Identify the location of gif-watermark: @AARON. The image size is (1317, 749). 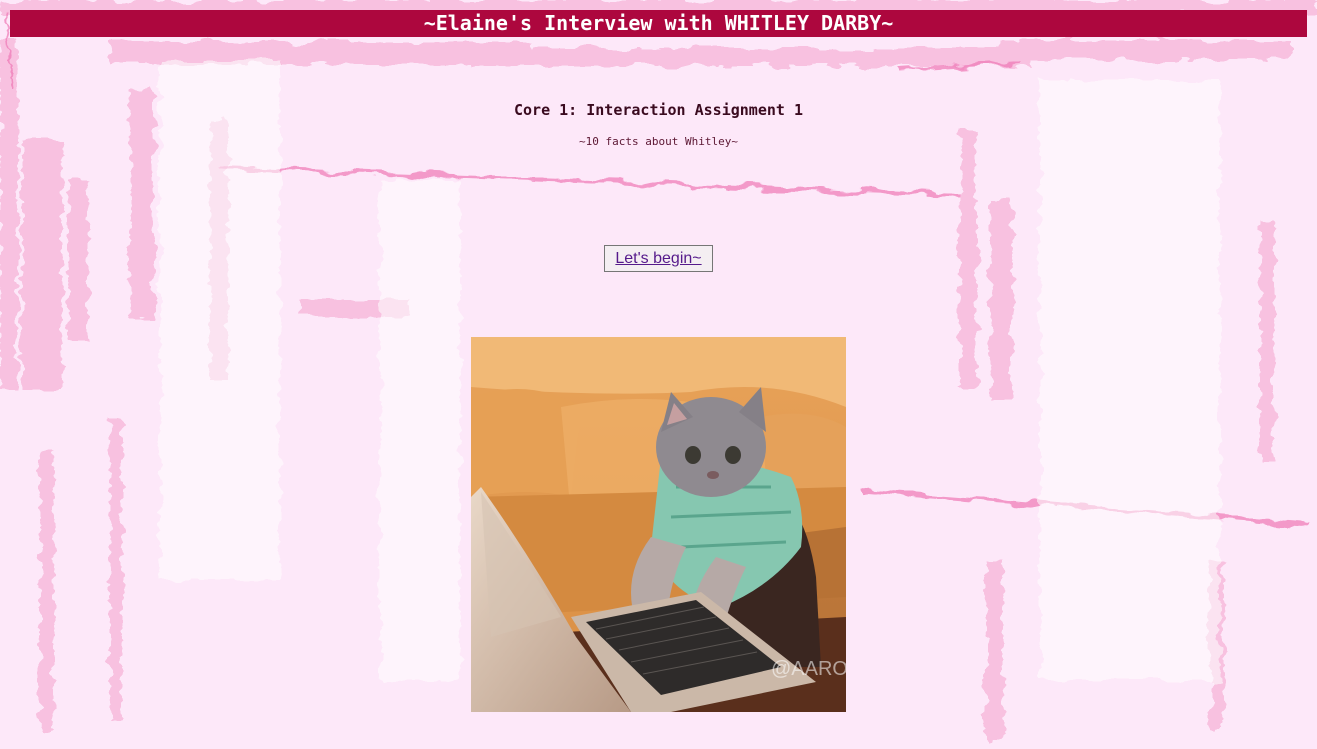
(808, 669).